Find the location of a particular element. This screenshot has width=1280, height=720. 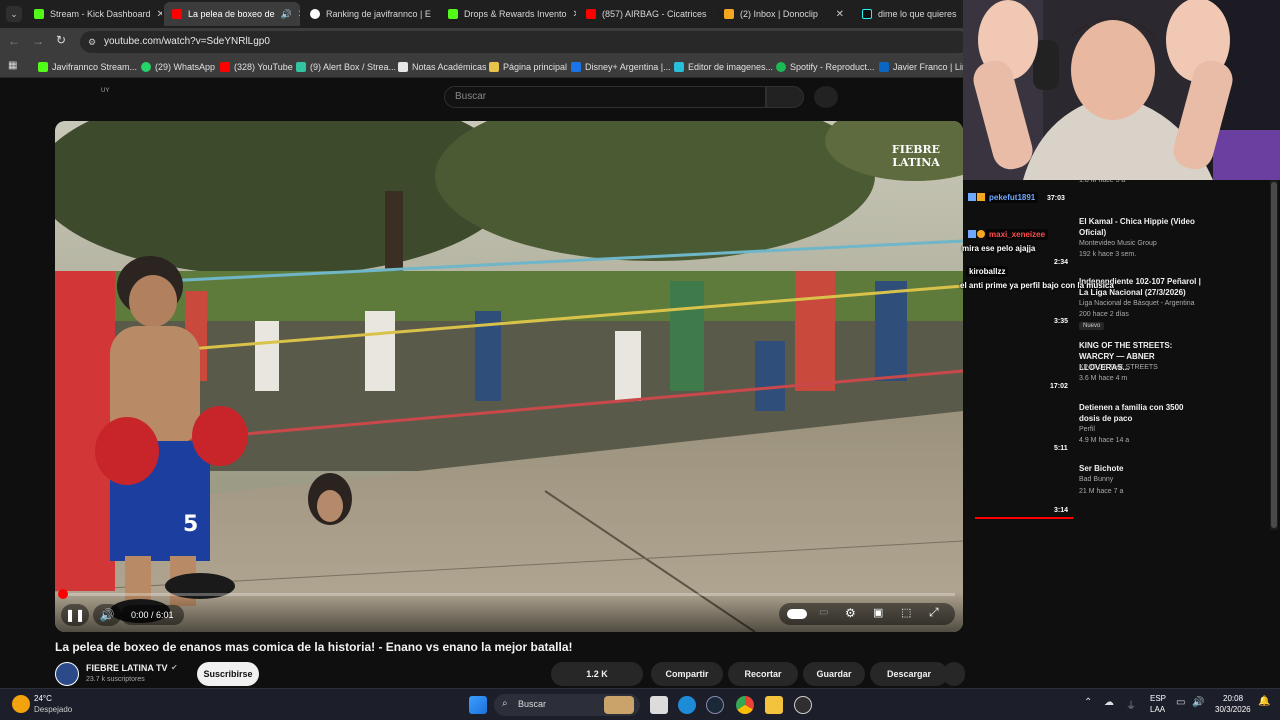

disney-icon is located at coordinates (576, 67).